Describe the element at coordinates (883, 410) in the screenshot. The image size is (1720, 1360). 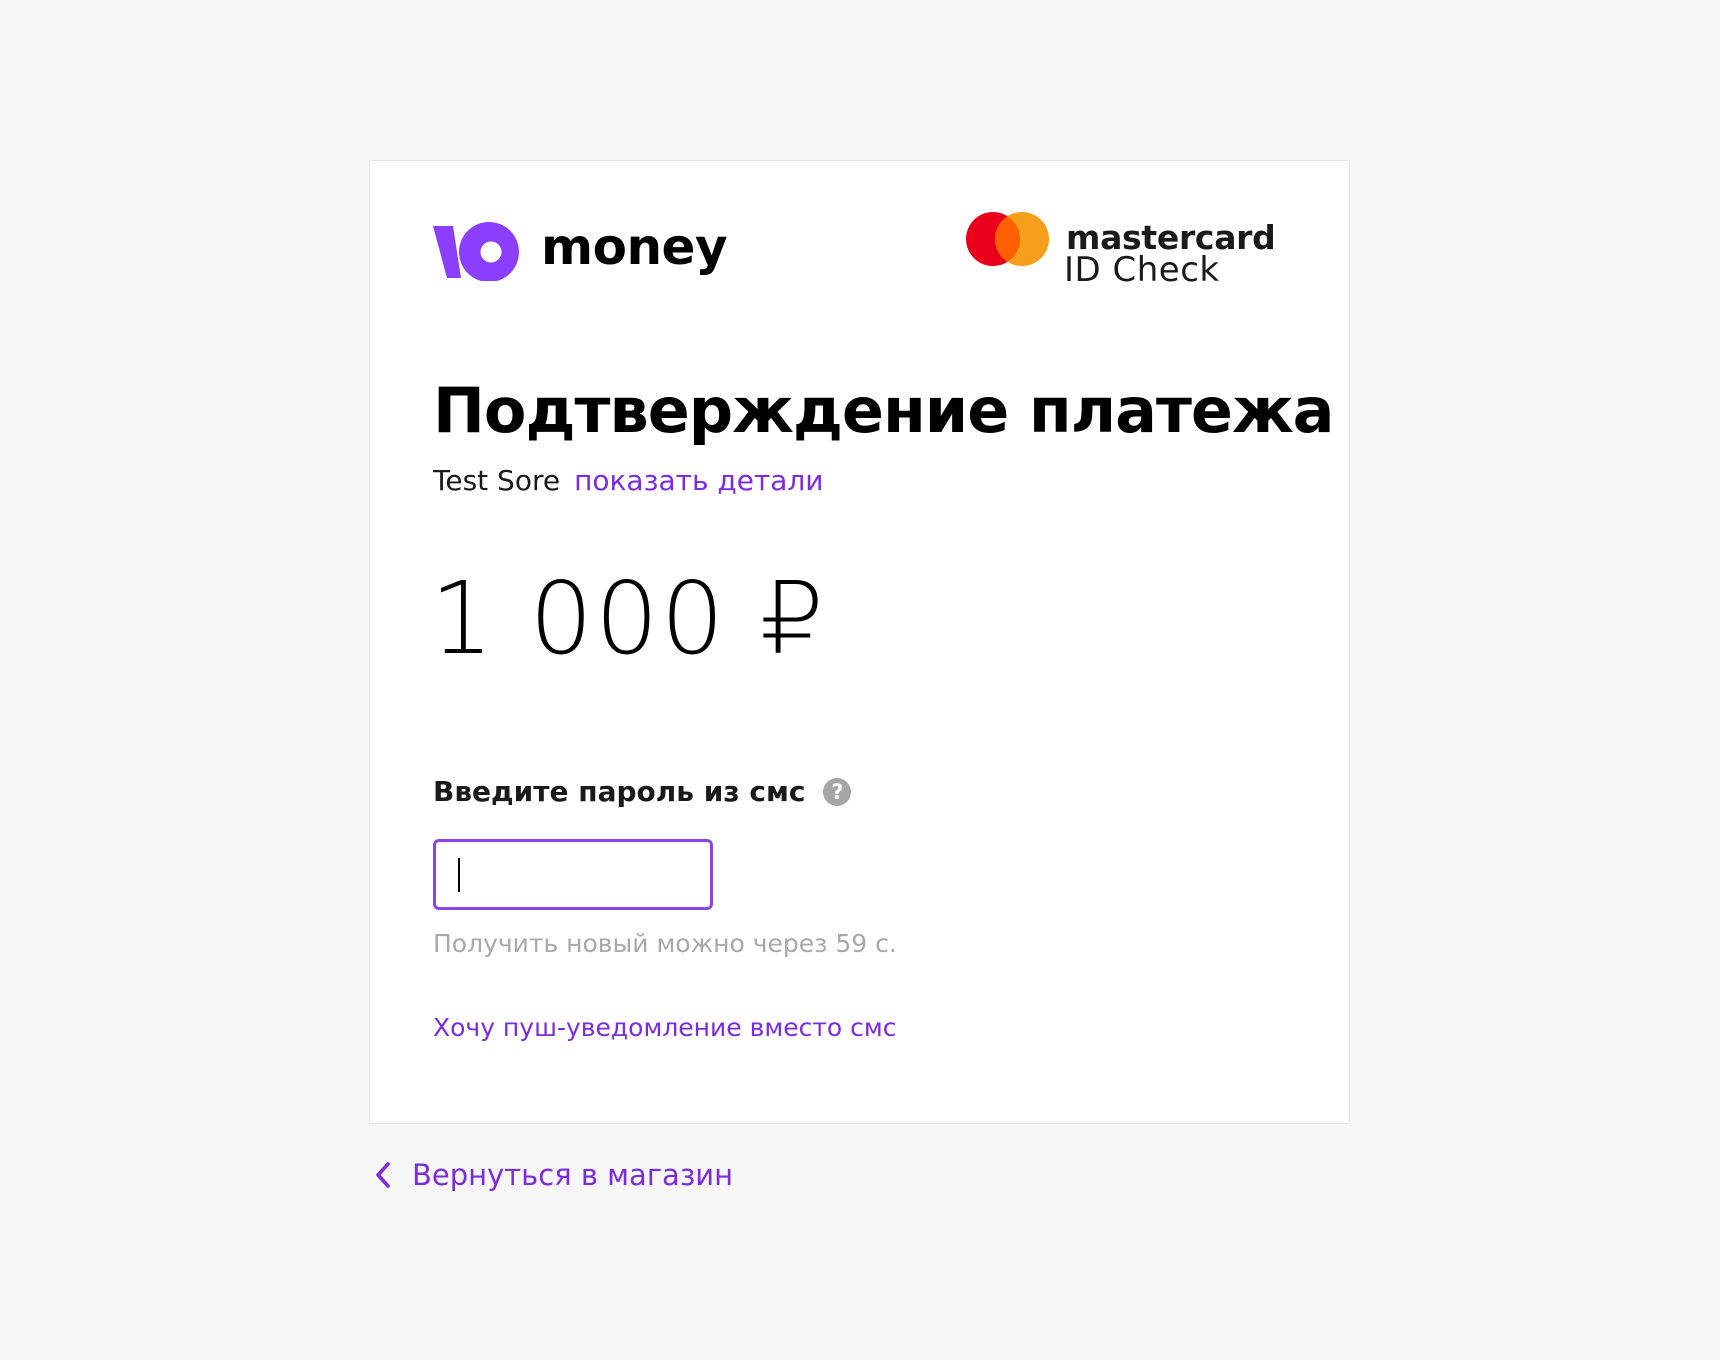
I see `page-title: Подтверждение платежа` at that location.